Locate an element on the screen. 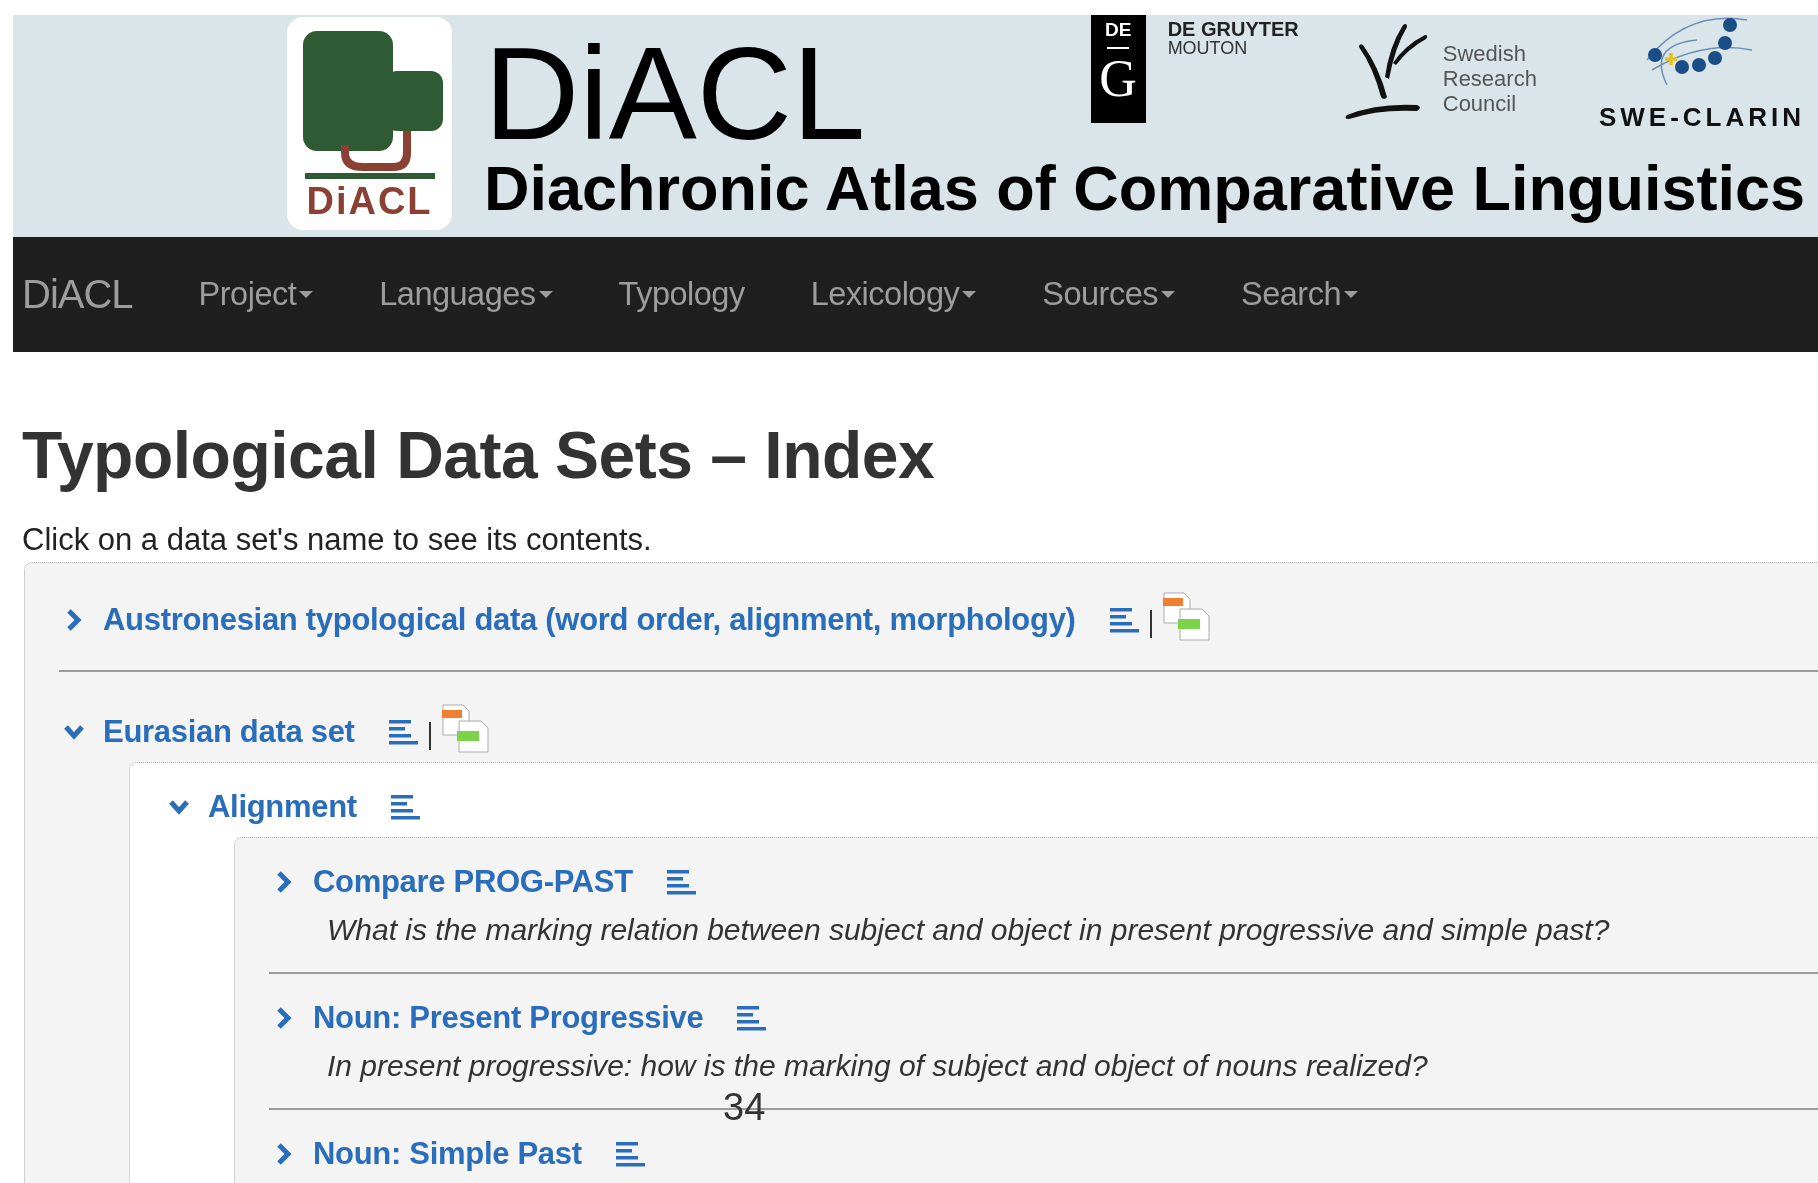 The image size is (1818, 1183). publisher-name: DE GRUYTER is located at coordinates (1233, 29).